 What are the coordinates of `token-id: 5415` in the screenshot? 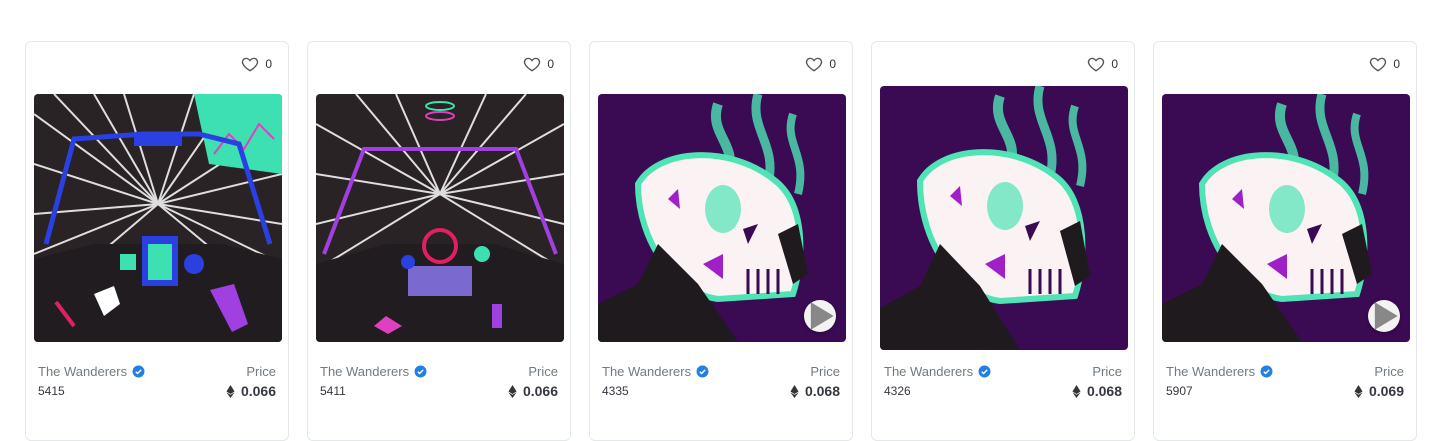 It's located at (51, 391).